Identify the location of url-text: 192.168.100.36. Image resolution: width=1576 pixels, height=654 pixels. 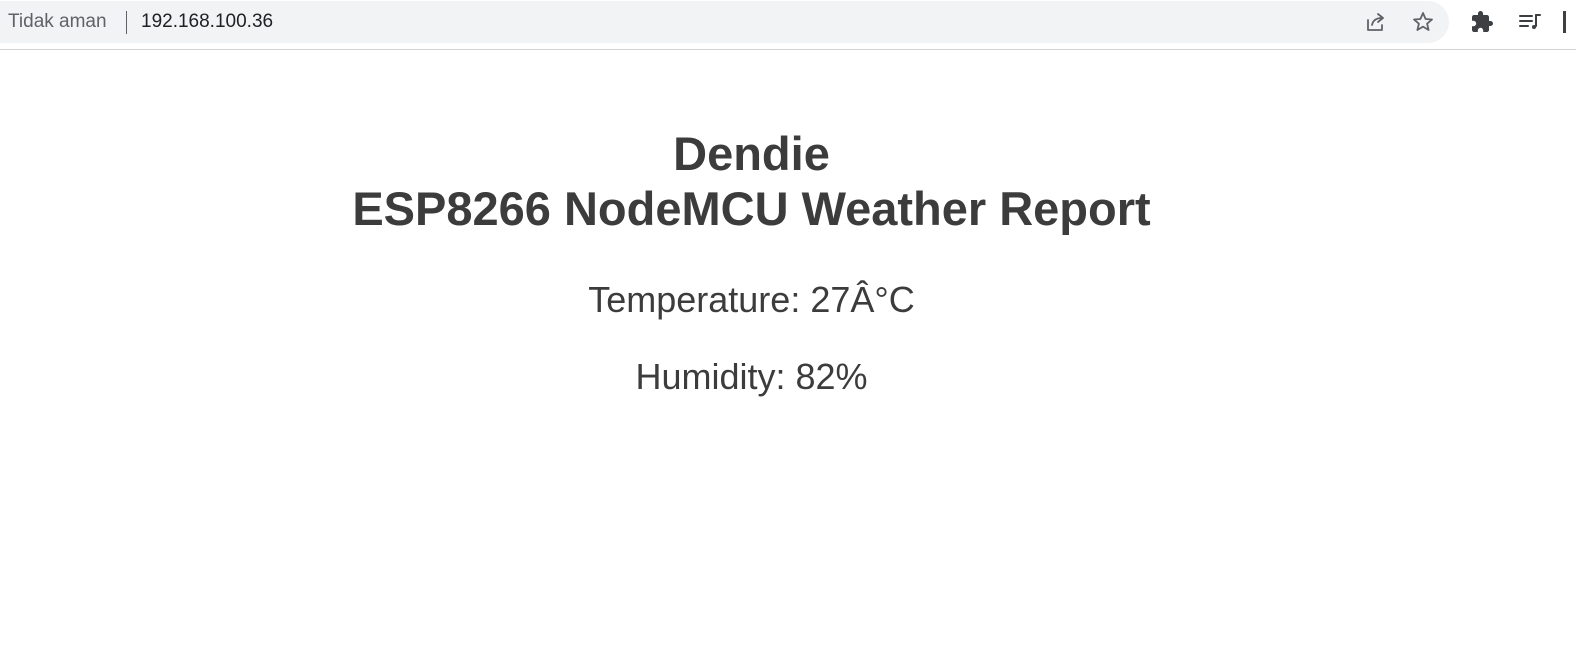
(207, 22).